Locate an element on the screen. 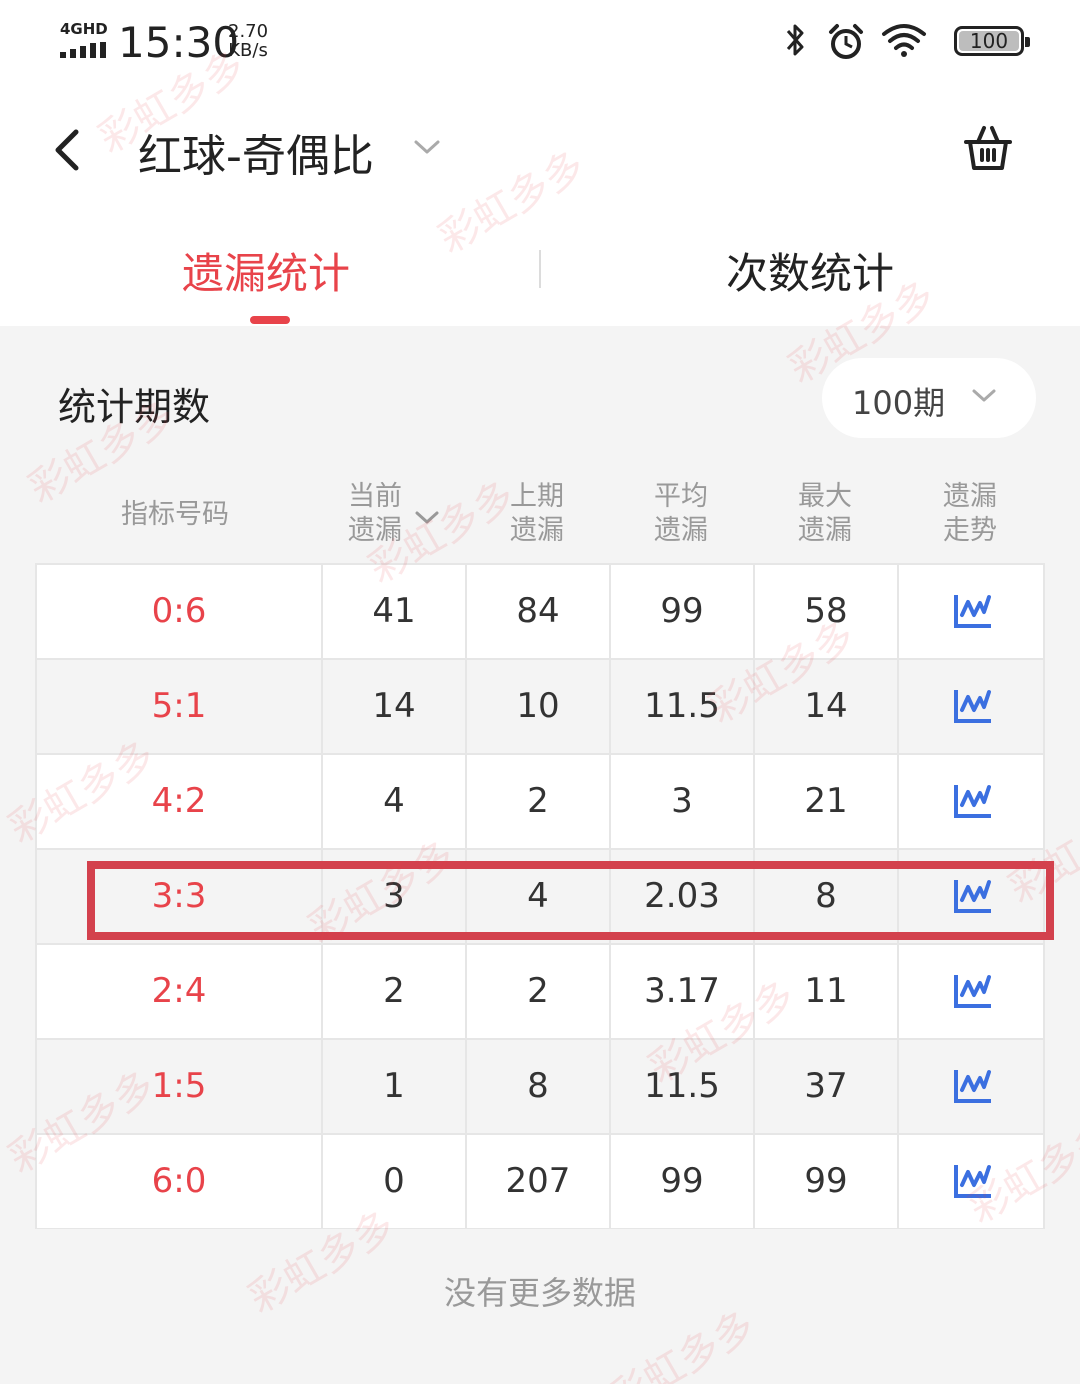 The height and width of the screenshot is (1384, 1080). bluetooth-icon is located at coordinates (795, 40).